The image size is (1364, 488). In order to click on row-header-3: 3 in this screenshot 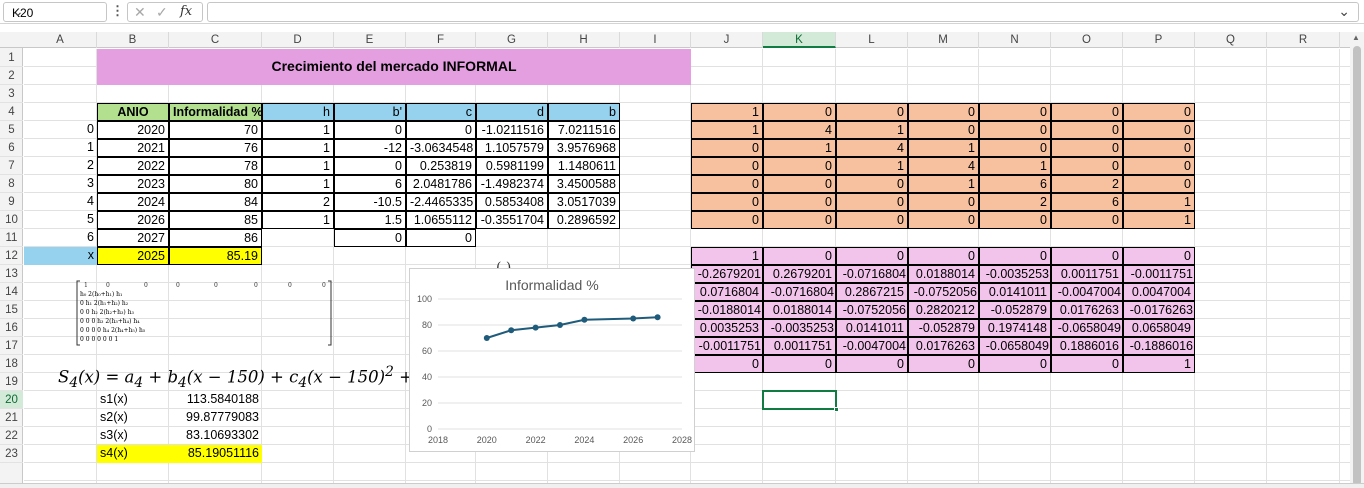, I will do `click(11, 94)`.